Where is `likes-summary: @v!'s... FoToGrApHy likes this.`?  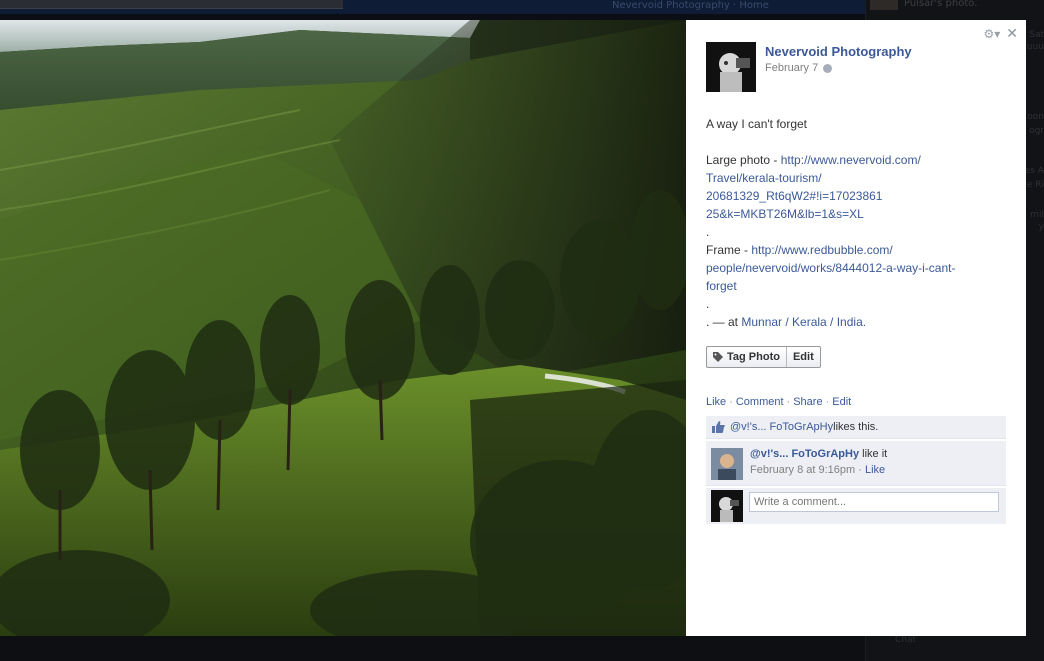
likes-summary: @v!'s... FoToGrApHy likes this. is located at coordinates (856, 427).